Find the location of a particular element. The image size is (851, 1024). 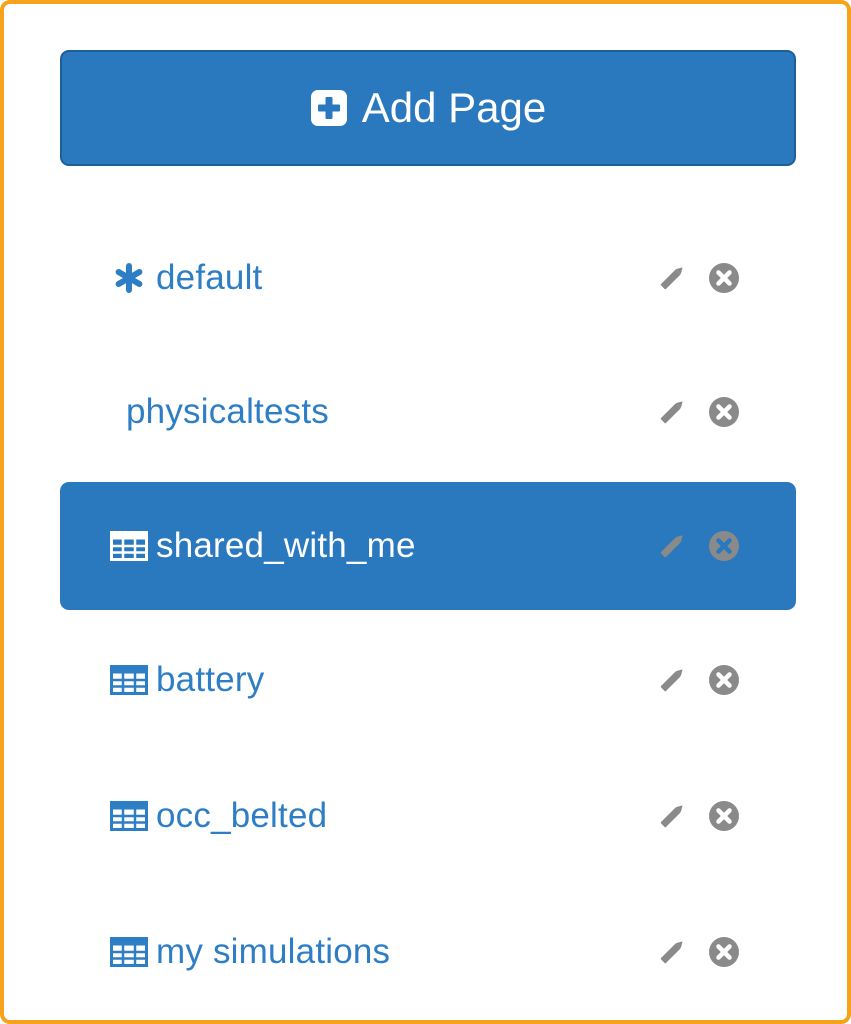

page-item-shared-with-me: shared_with_me is located at coordinates (428, 546).